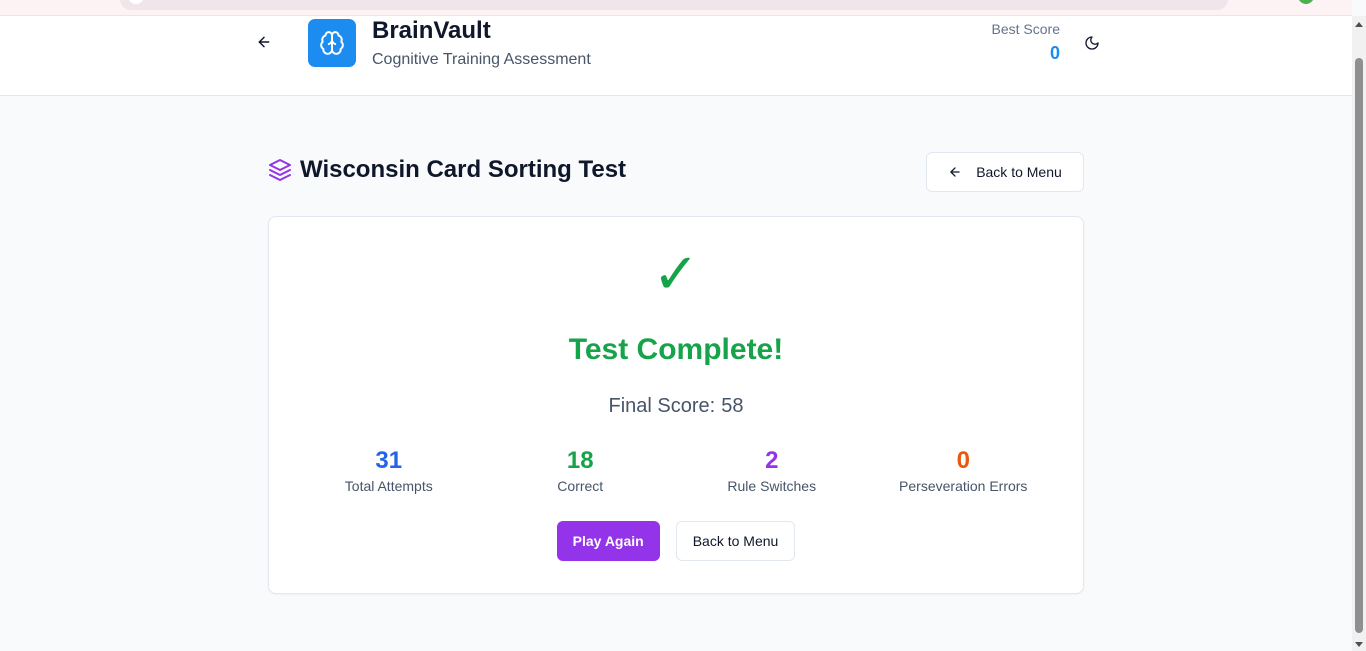  I want to click on stat-value: 31, so click(389, 460).